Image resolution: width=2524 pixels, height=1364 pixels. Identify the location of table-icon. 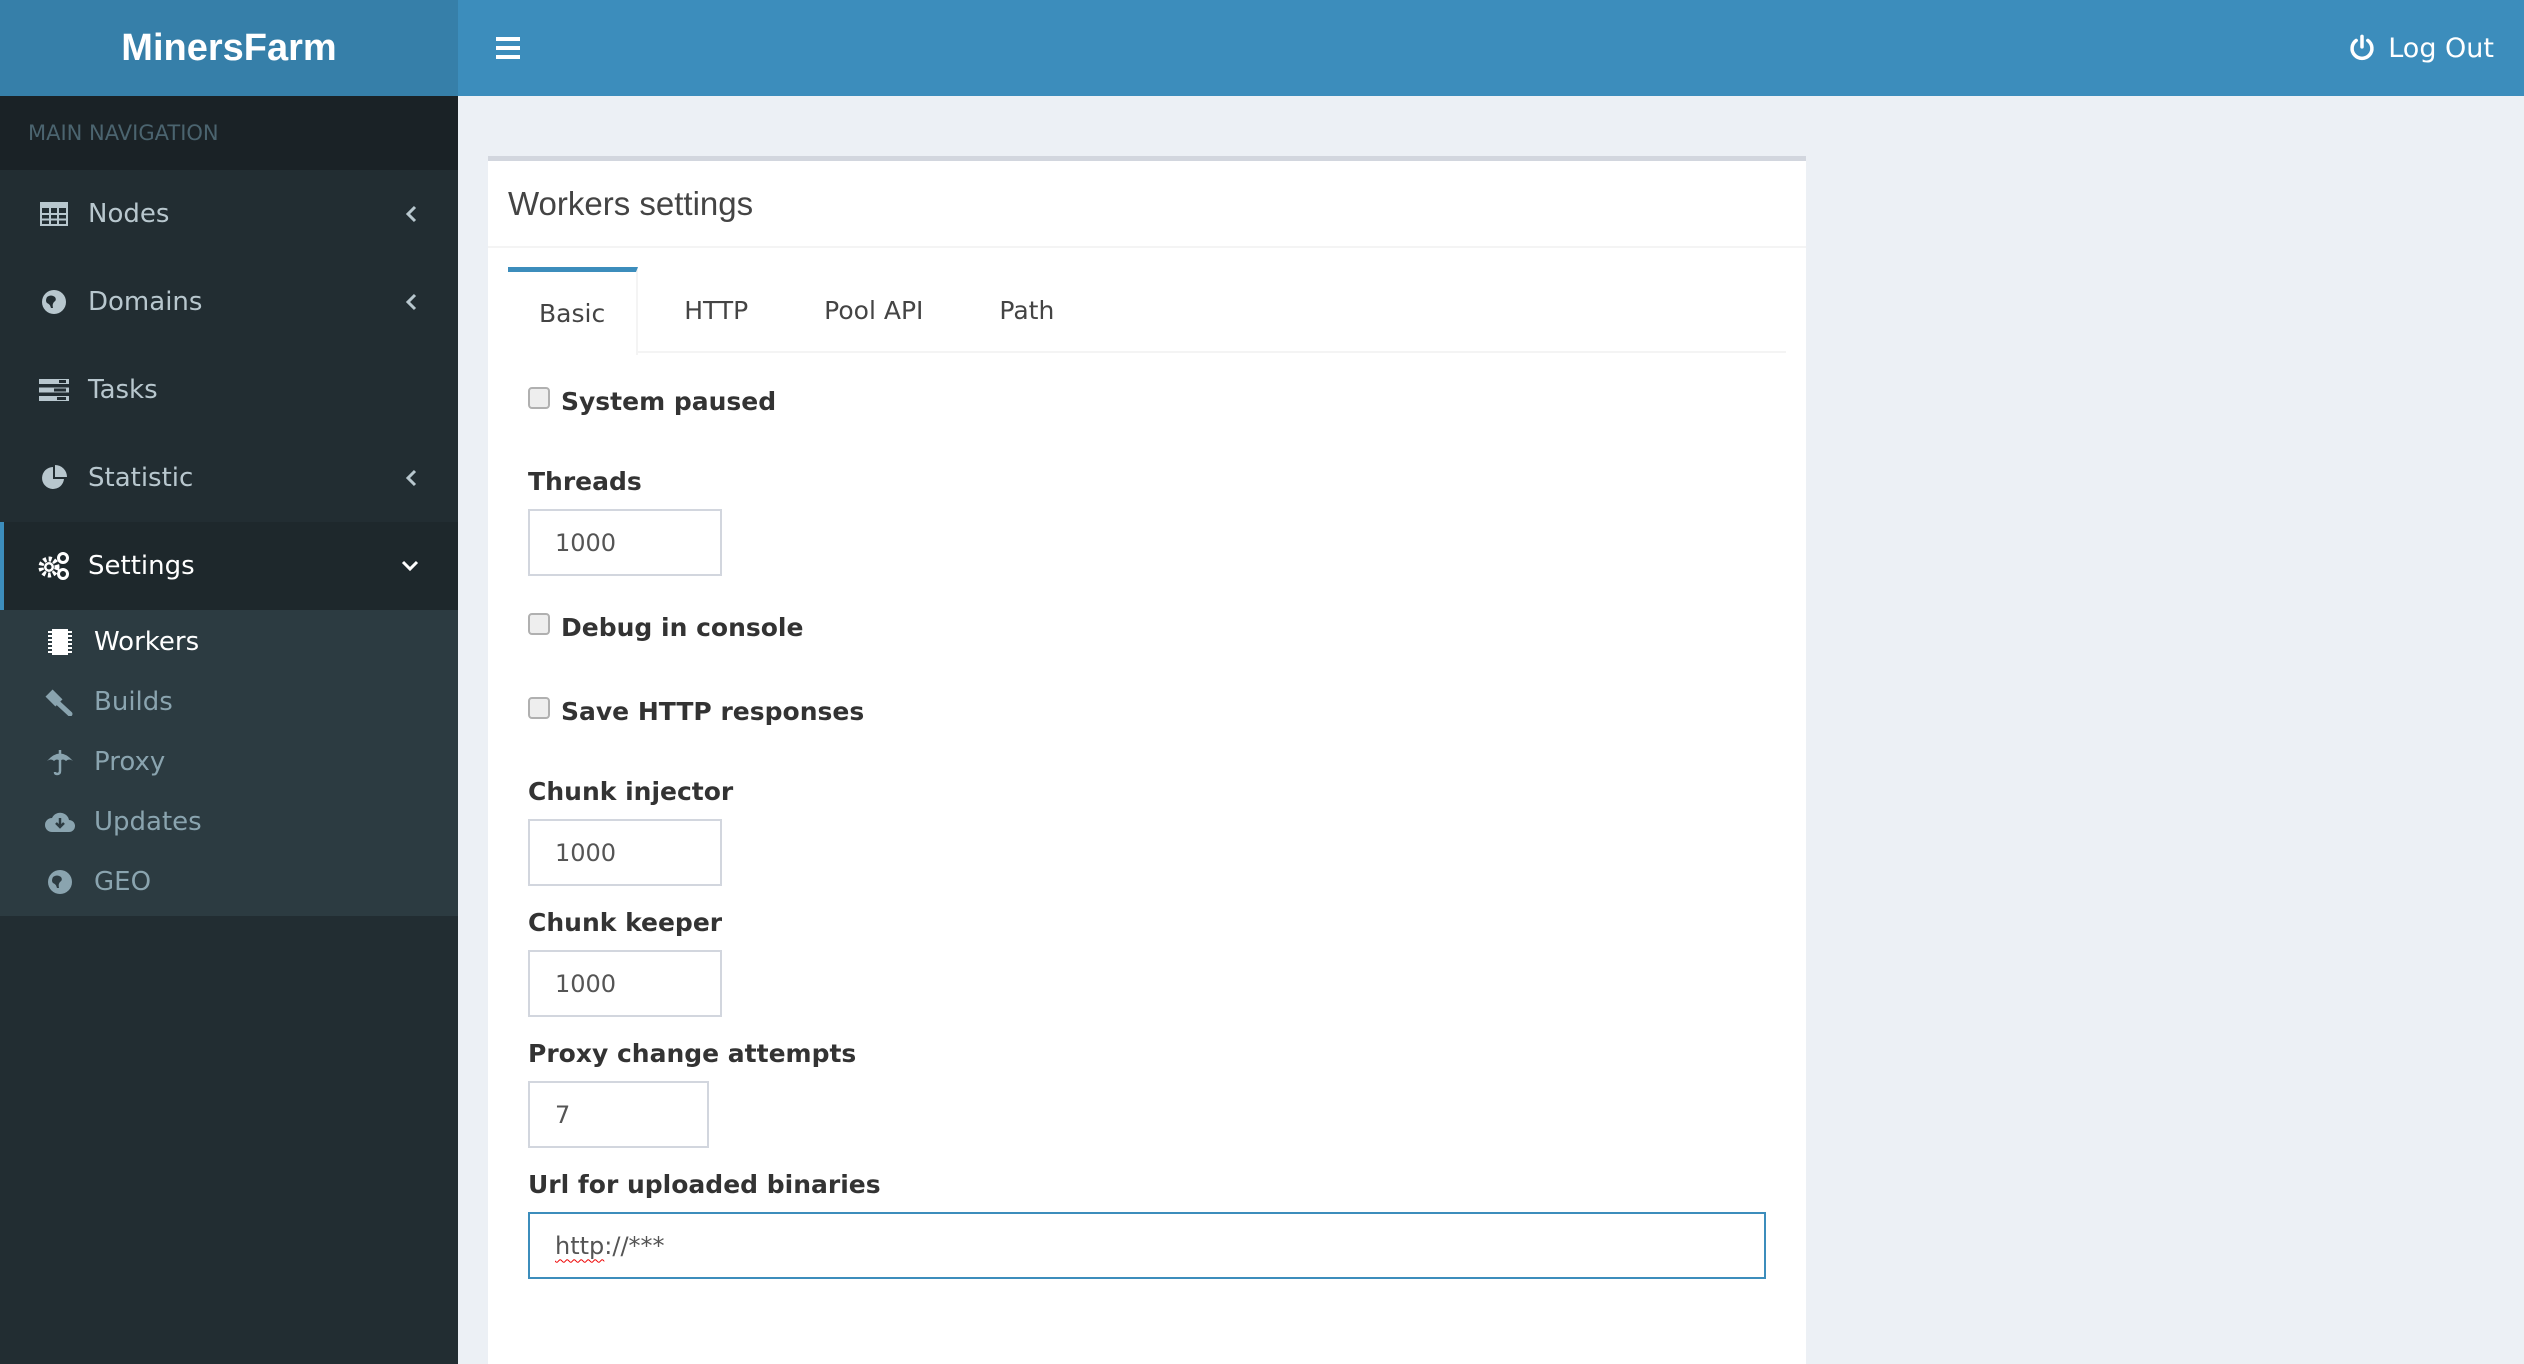
(54, 214).